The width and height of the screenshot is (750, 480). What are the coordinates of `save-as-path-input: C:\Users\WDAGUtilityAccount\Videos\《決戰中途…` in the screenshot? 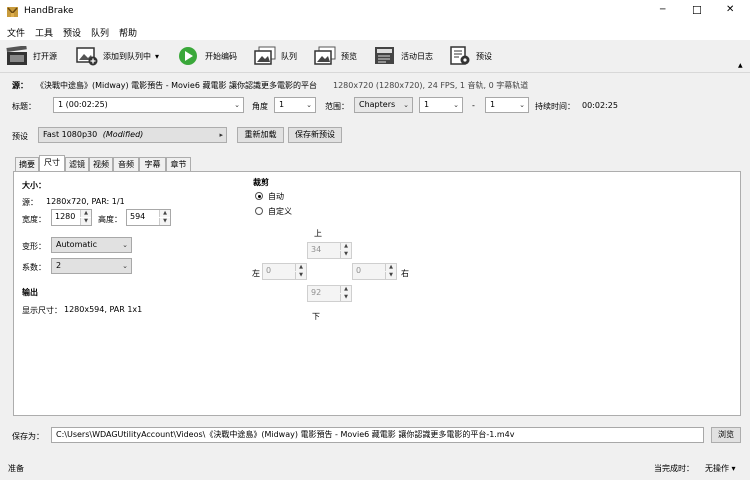 It's located at (377, 435).